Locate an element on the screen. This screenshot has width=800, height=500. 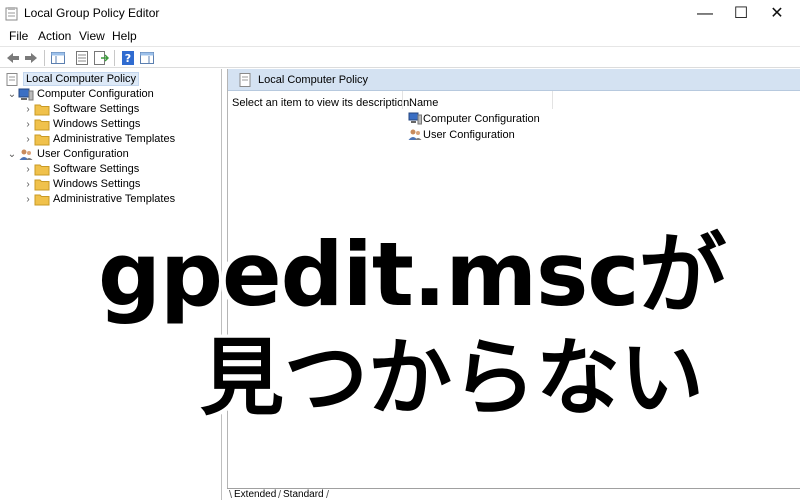
name-column-header: Name is located at coordinates (423, 103).